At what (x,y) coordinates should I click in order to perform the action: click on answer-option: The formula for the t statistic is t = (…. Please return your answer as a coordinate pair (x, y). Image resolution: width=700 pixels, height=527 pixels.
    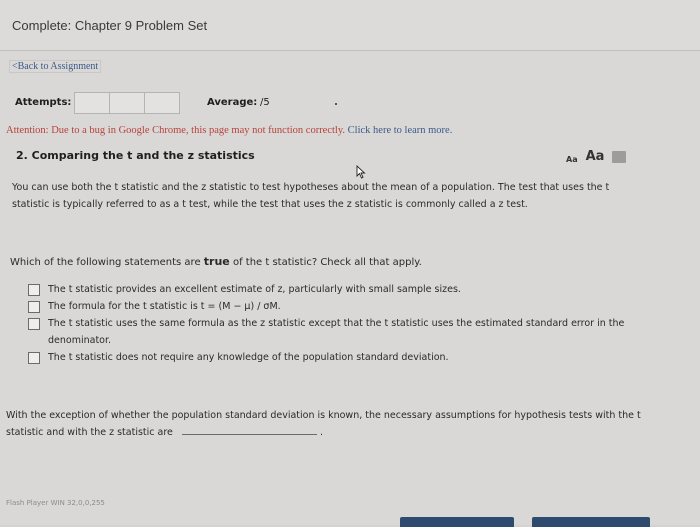
    Looking at the image, I should click on (338, 306).